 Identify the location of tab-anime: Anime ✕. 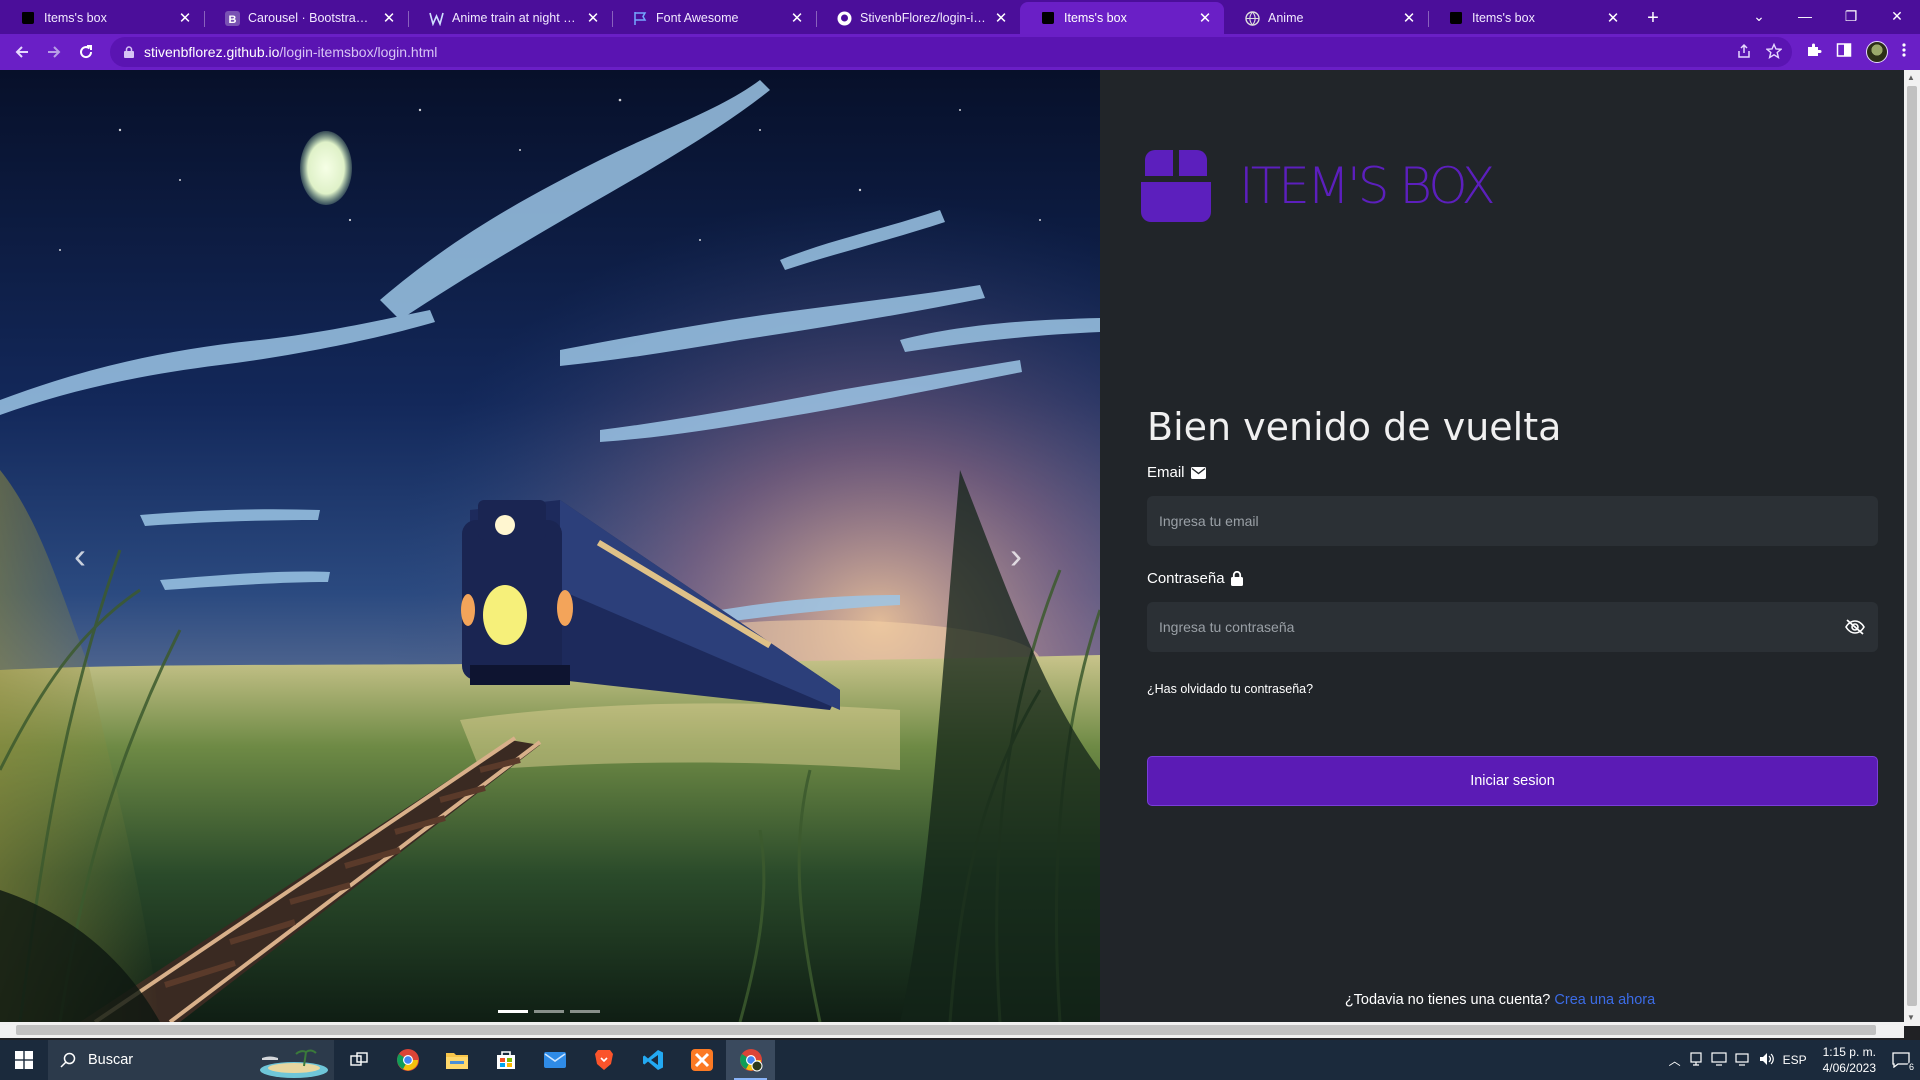
(1326, 18).